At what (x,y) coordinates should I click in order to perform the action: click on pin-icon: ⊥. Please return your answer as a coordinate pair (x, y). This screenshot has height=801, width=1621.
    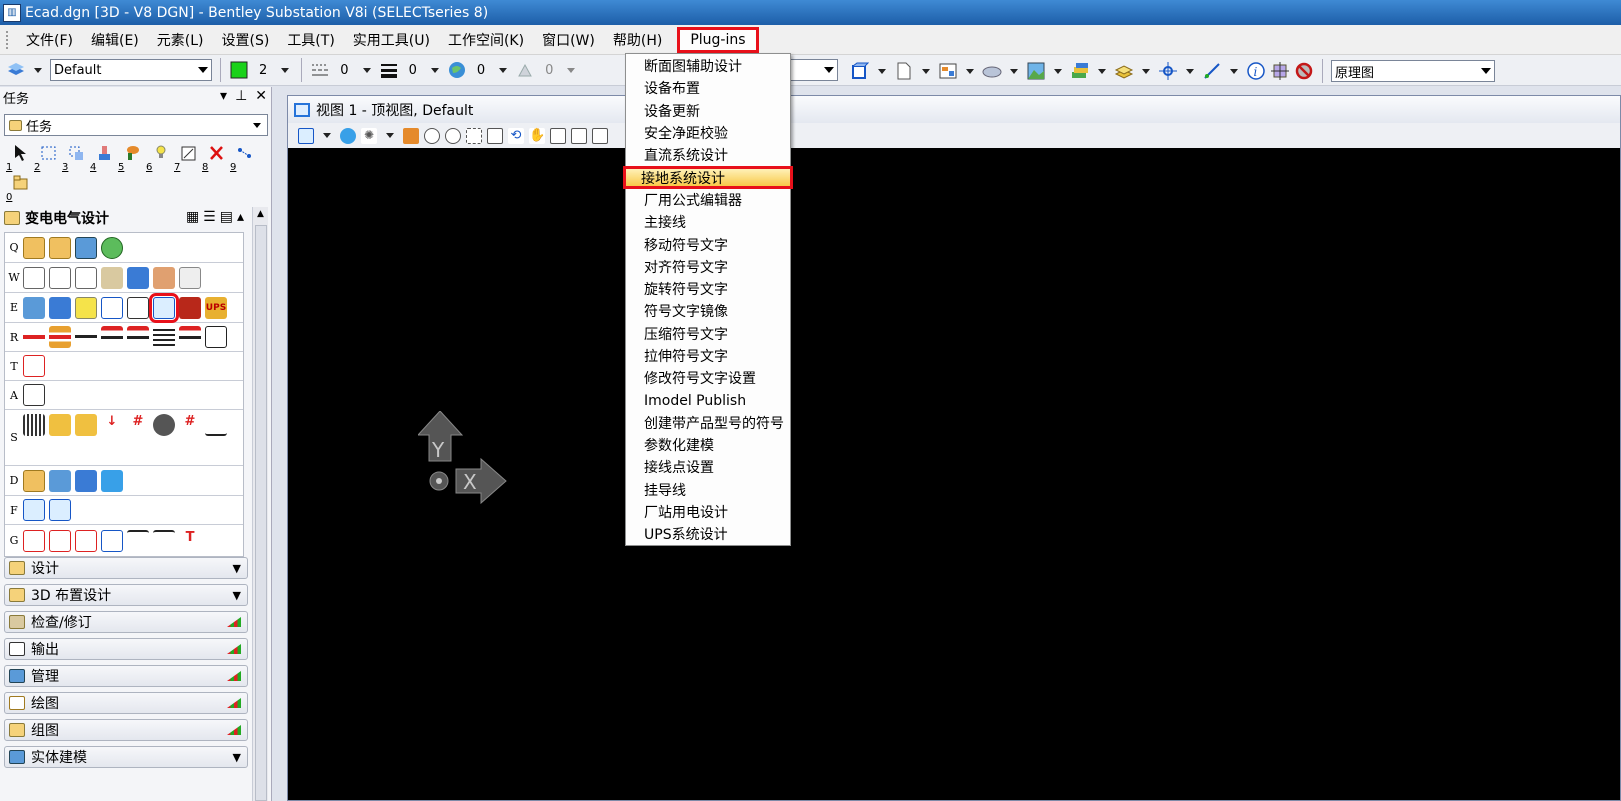
    Looking at the image, I should click on (241, 96).